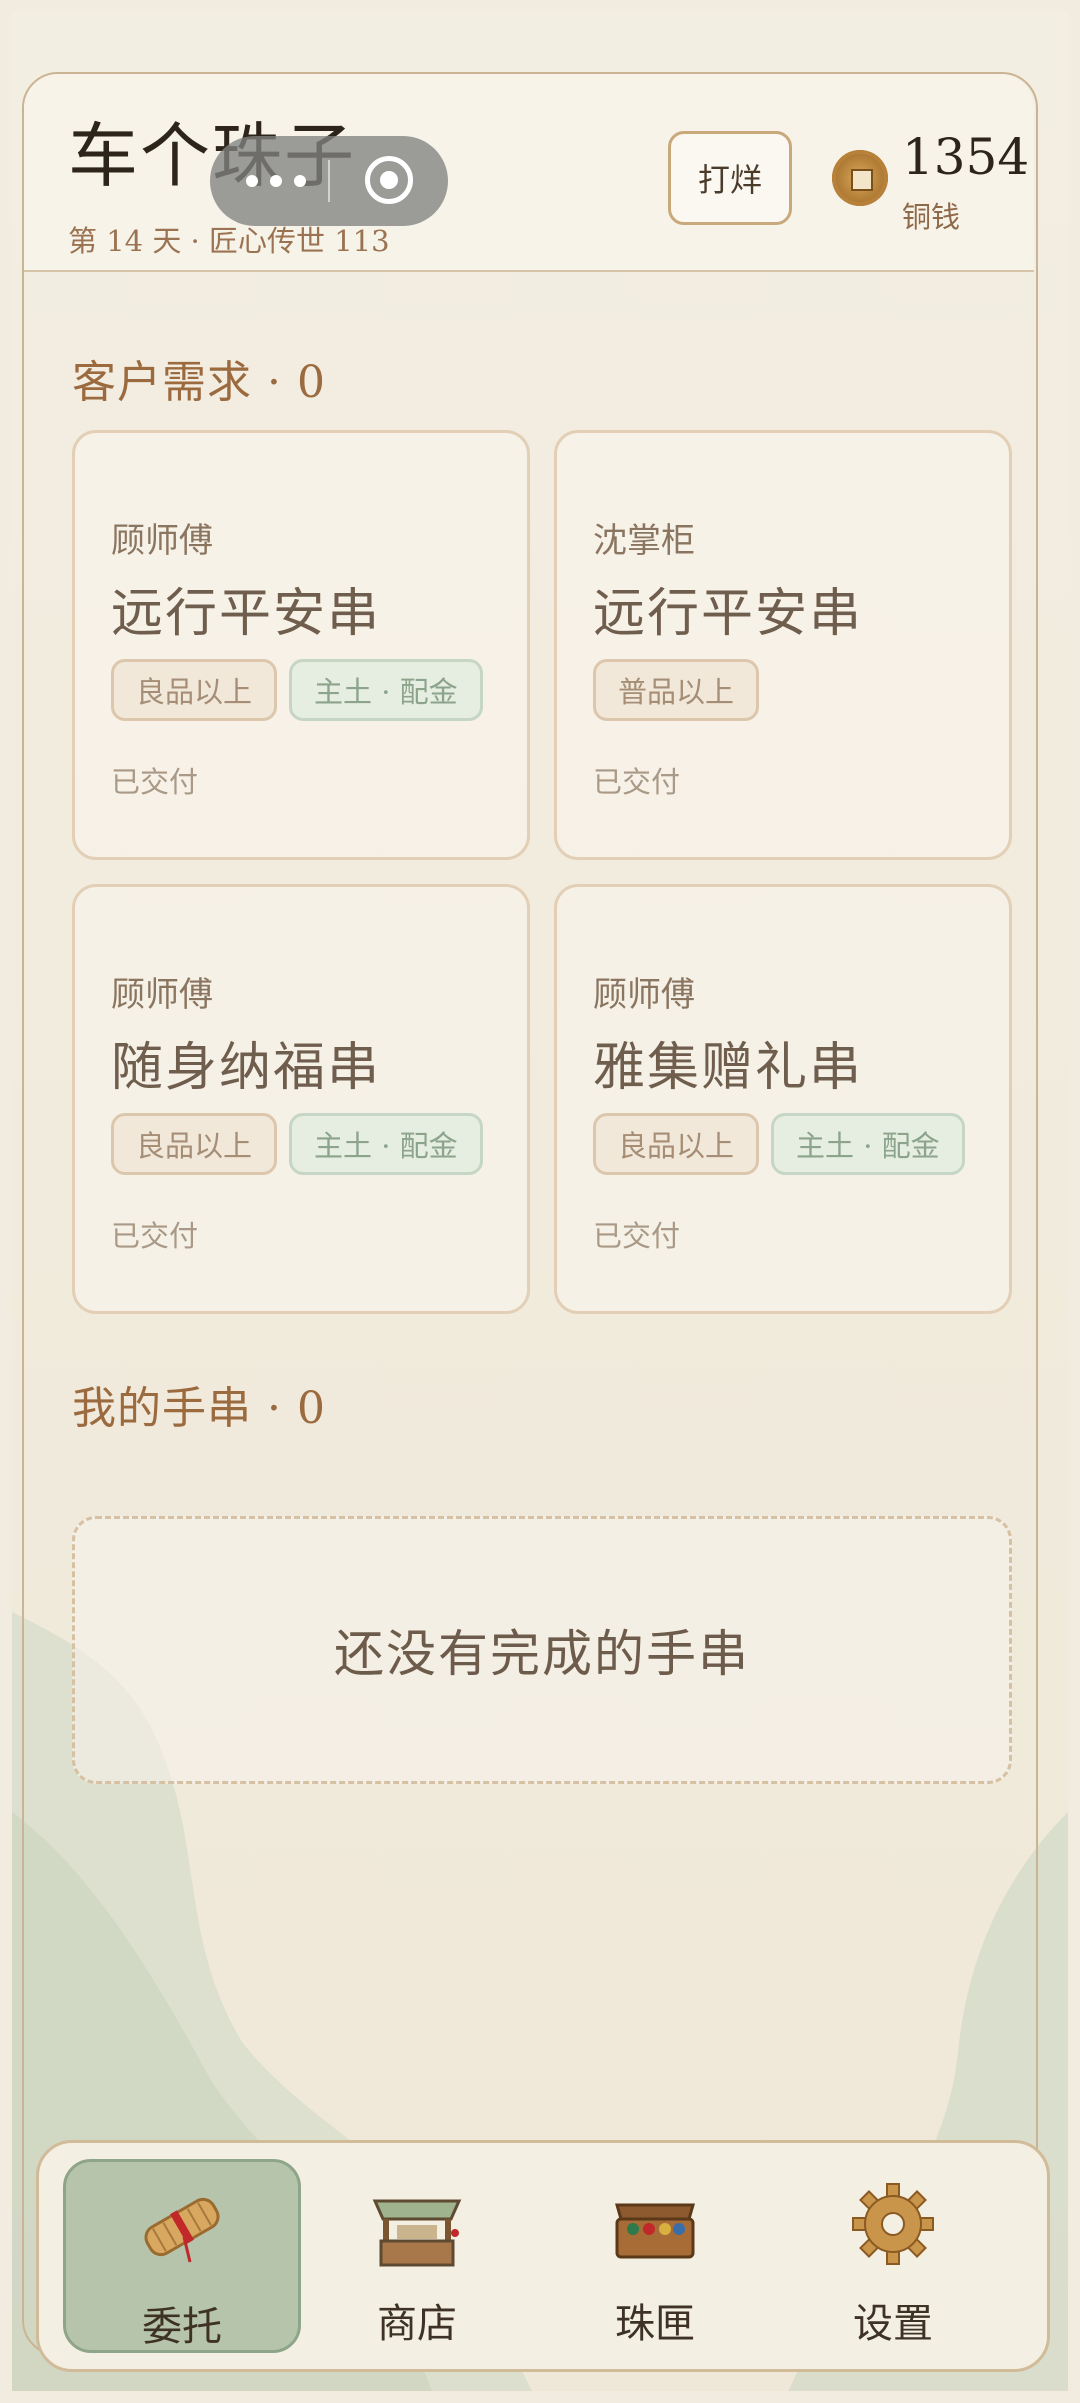 The height and width of the screenshot is (2403, 1080). Describe the element at coordinates (676, 690) in the screenshot. I see `quality-tag: 普品以上` at that location.